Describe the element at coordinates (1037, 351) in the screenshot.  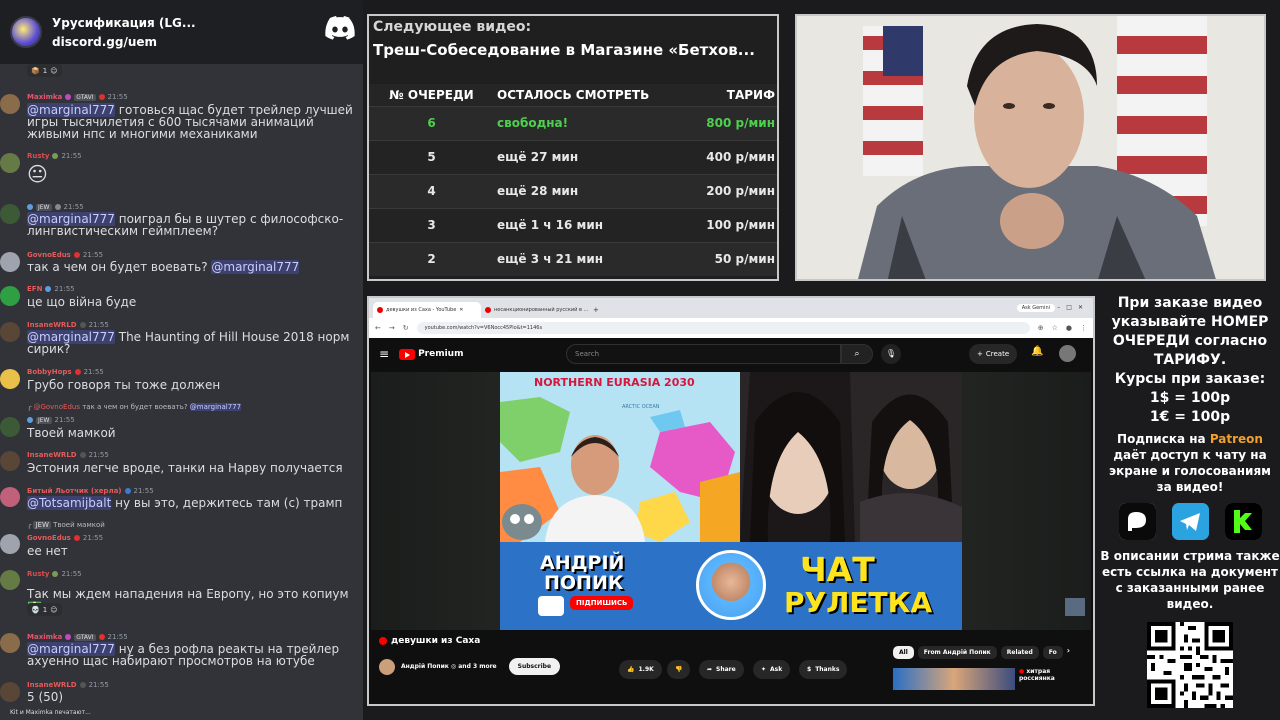
I see `notifications-bell-icon: 🔔` at that location.